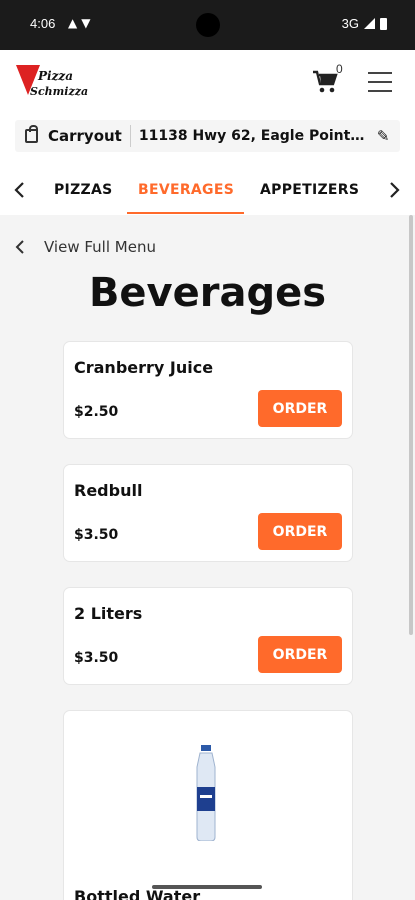  I want to click on camera-cutout, so click(208, 25).